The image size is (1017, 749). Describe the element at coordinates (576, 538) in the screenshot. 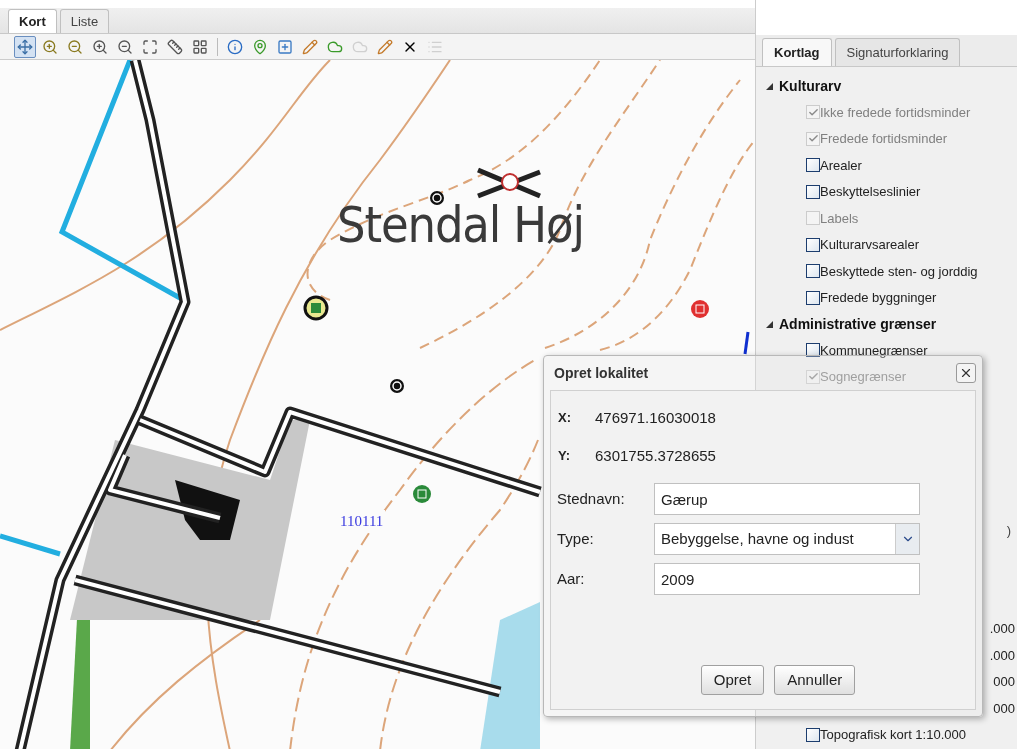

I see `field-label: Type:` at that location.